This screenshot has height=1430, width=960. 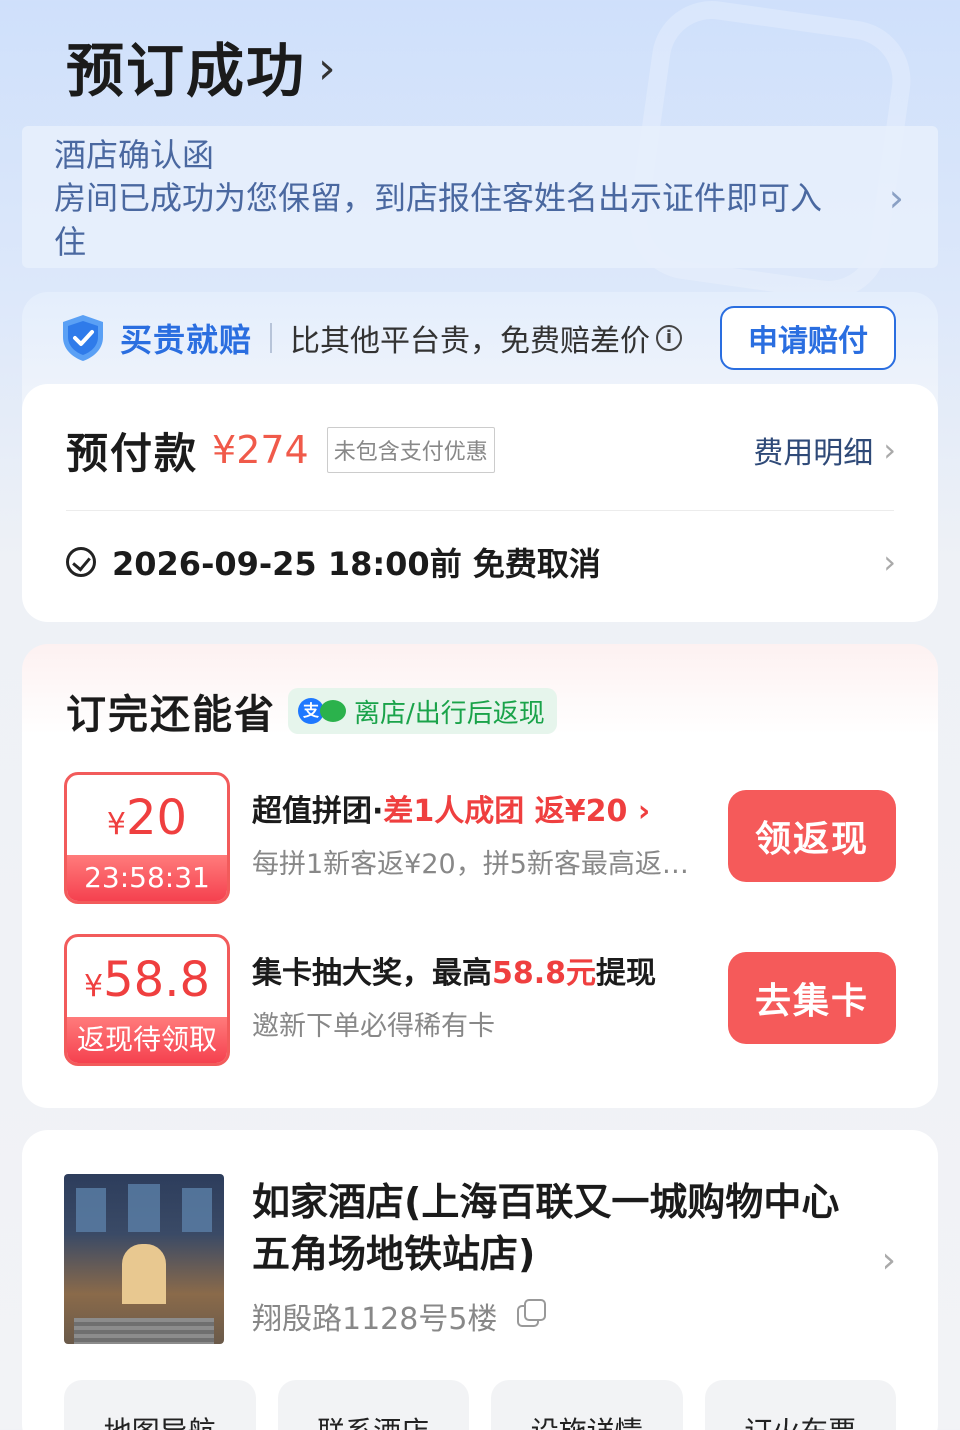 What do you see at coordinates (186, 340) in the screenshot?
I see `price-guarantee-title: 买贵就赔` at bounding box center [186, 340].